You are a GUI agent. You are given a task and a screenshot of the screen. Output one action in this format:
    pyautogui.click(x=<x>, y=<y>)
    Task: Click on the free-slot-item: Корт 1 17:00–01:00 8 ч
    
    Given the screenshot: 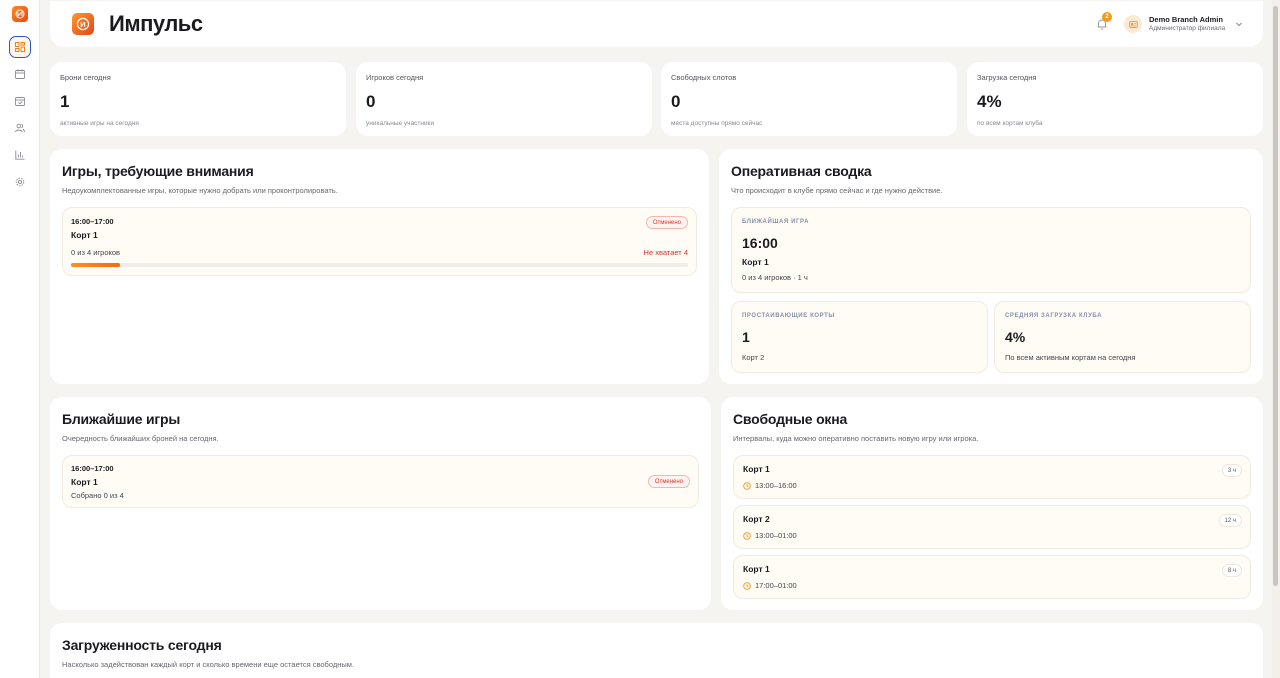 What is the action you would take?
    pyautogui.click(x=992, y=577)
    